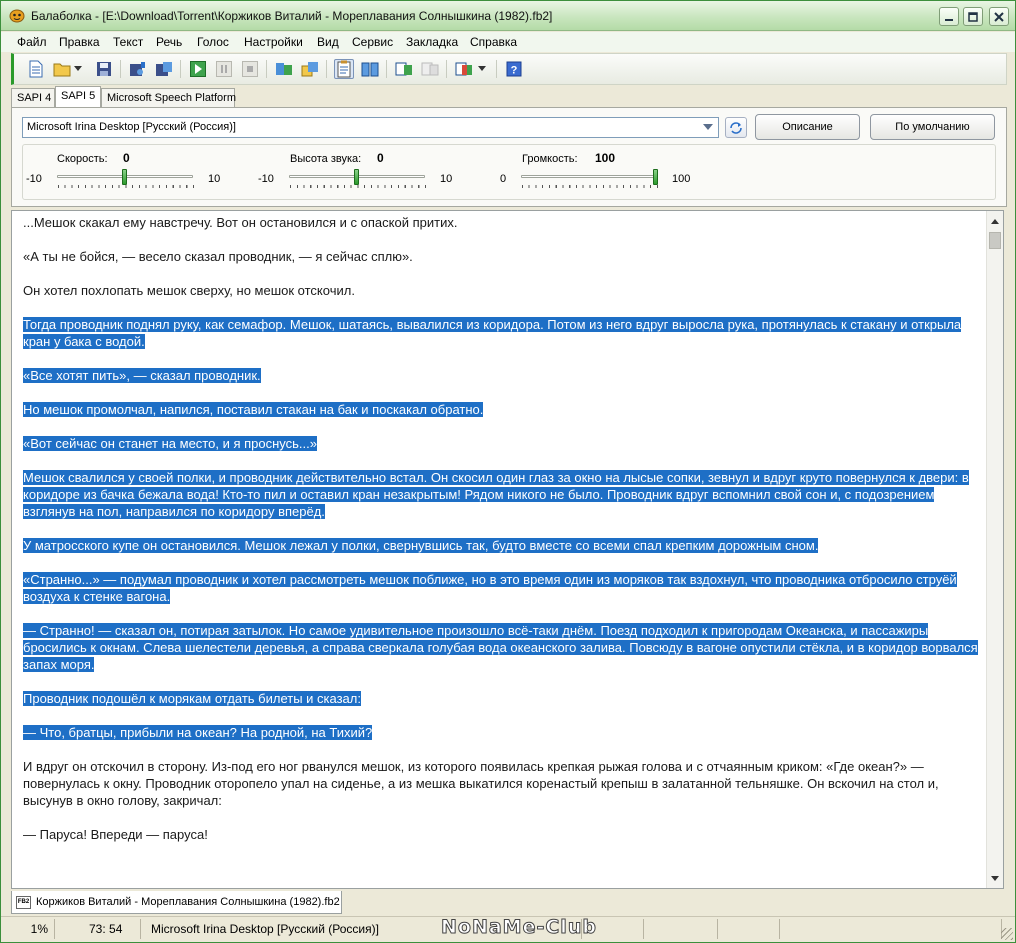 This screenshot has height=943, width=1016. Describe the element at coordinates (995, 878) in the screenshot. I see `scroll-down-button` at that location.